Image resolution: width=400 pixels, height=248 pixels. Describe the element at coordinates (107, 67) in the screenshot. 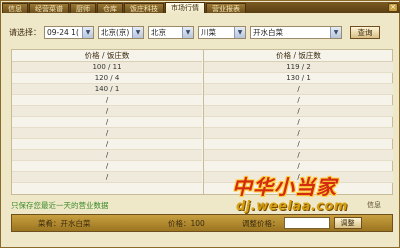

I see `table-row: 100 / 11` at that location.